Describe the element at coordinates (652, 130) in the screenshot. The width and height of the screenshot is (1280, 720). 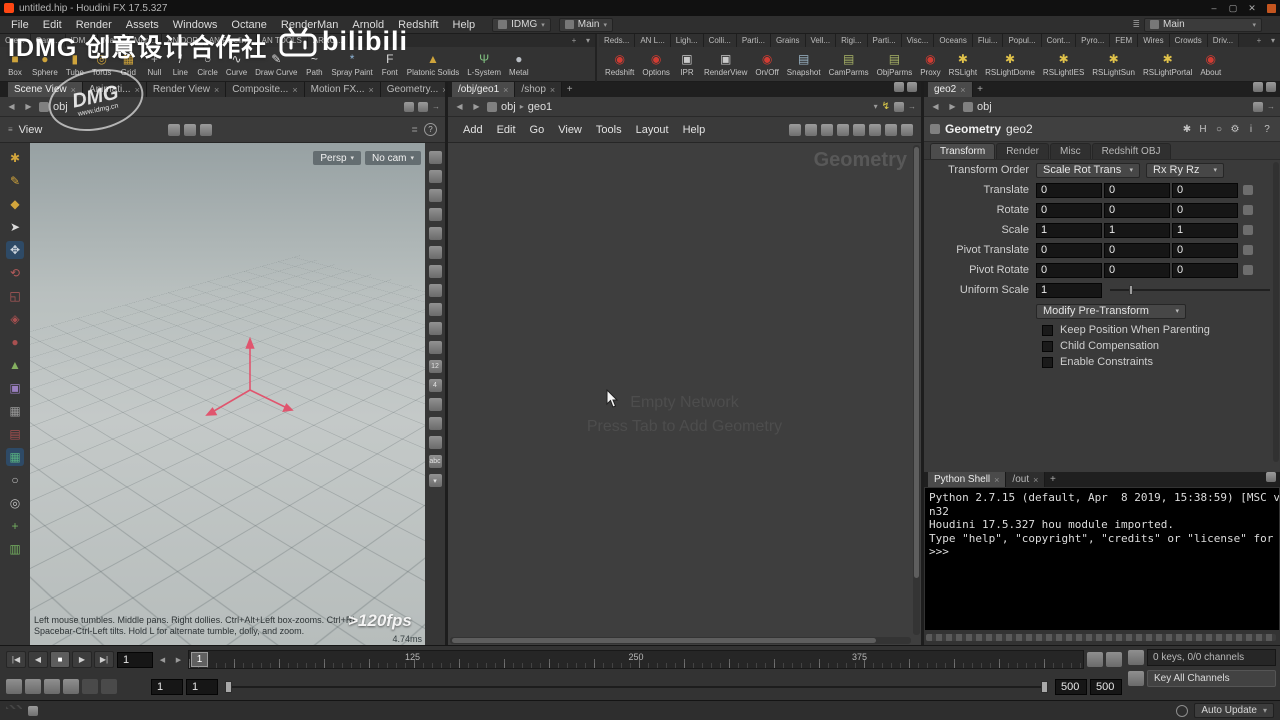
I see `network-menu-item: Layout` at that location.